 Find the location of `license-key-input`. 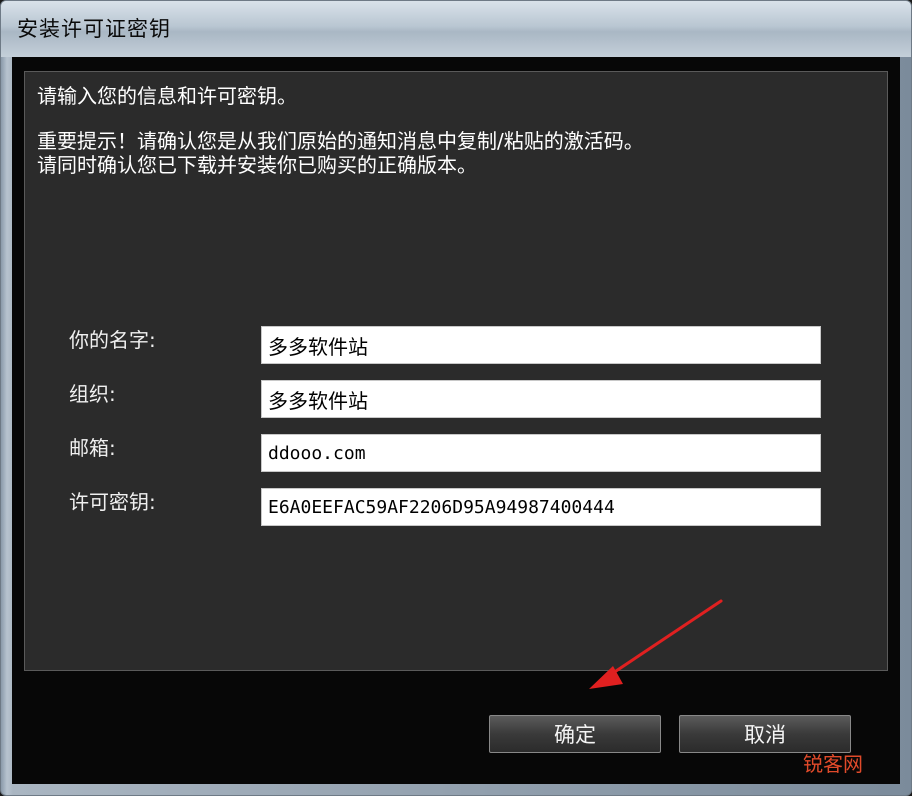

license-key-input is located at coordinates (541, 507).